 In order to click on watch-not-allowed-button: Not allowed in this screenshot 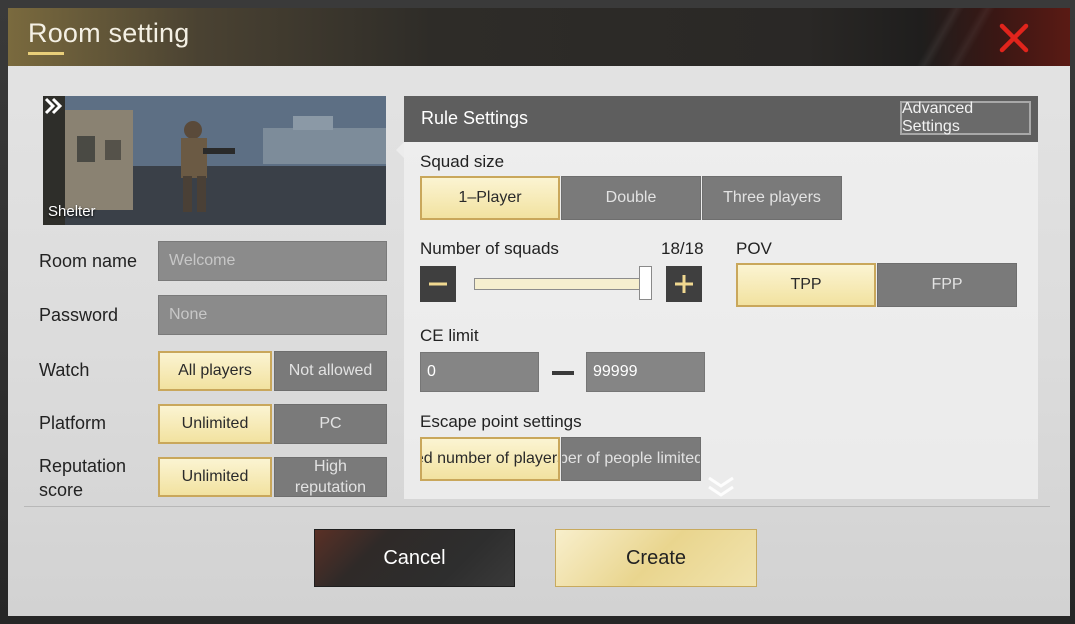, I will do `click(330, 371)`.